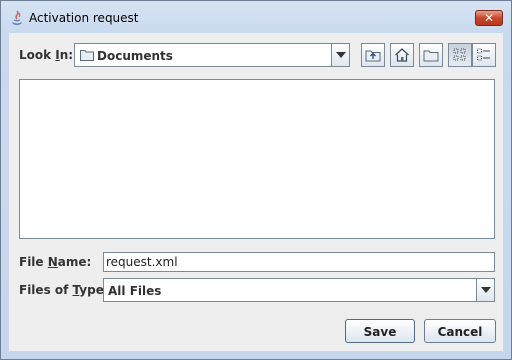  What do you see at coordinates (135, 56) in the screenshot?
I see `look-in-value: Documents` at bounding box center [135, 56].